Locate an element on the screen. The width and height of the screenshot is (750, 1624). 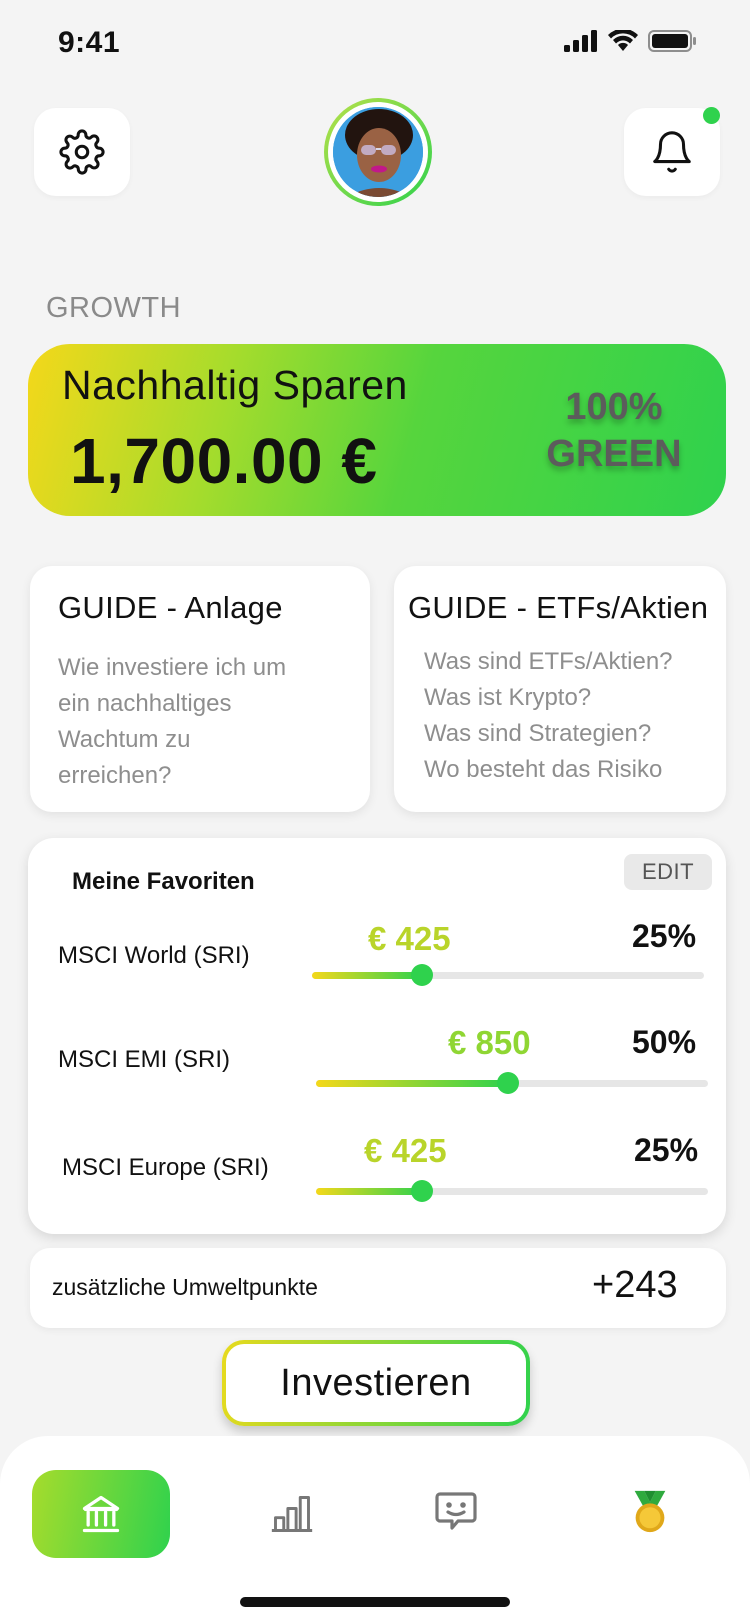
invest-button: Investieren is located at coordinates (376, 1383).